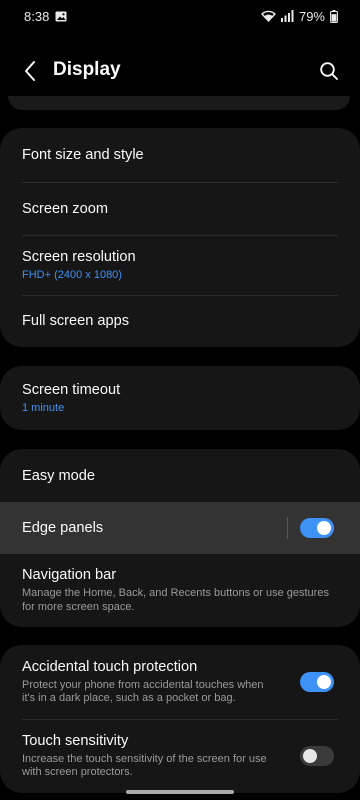 The width and height of the screenshot is (360, 800). I want to click on toggle-divider, so click(287, 528).